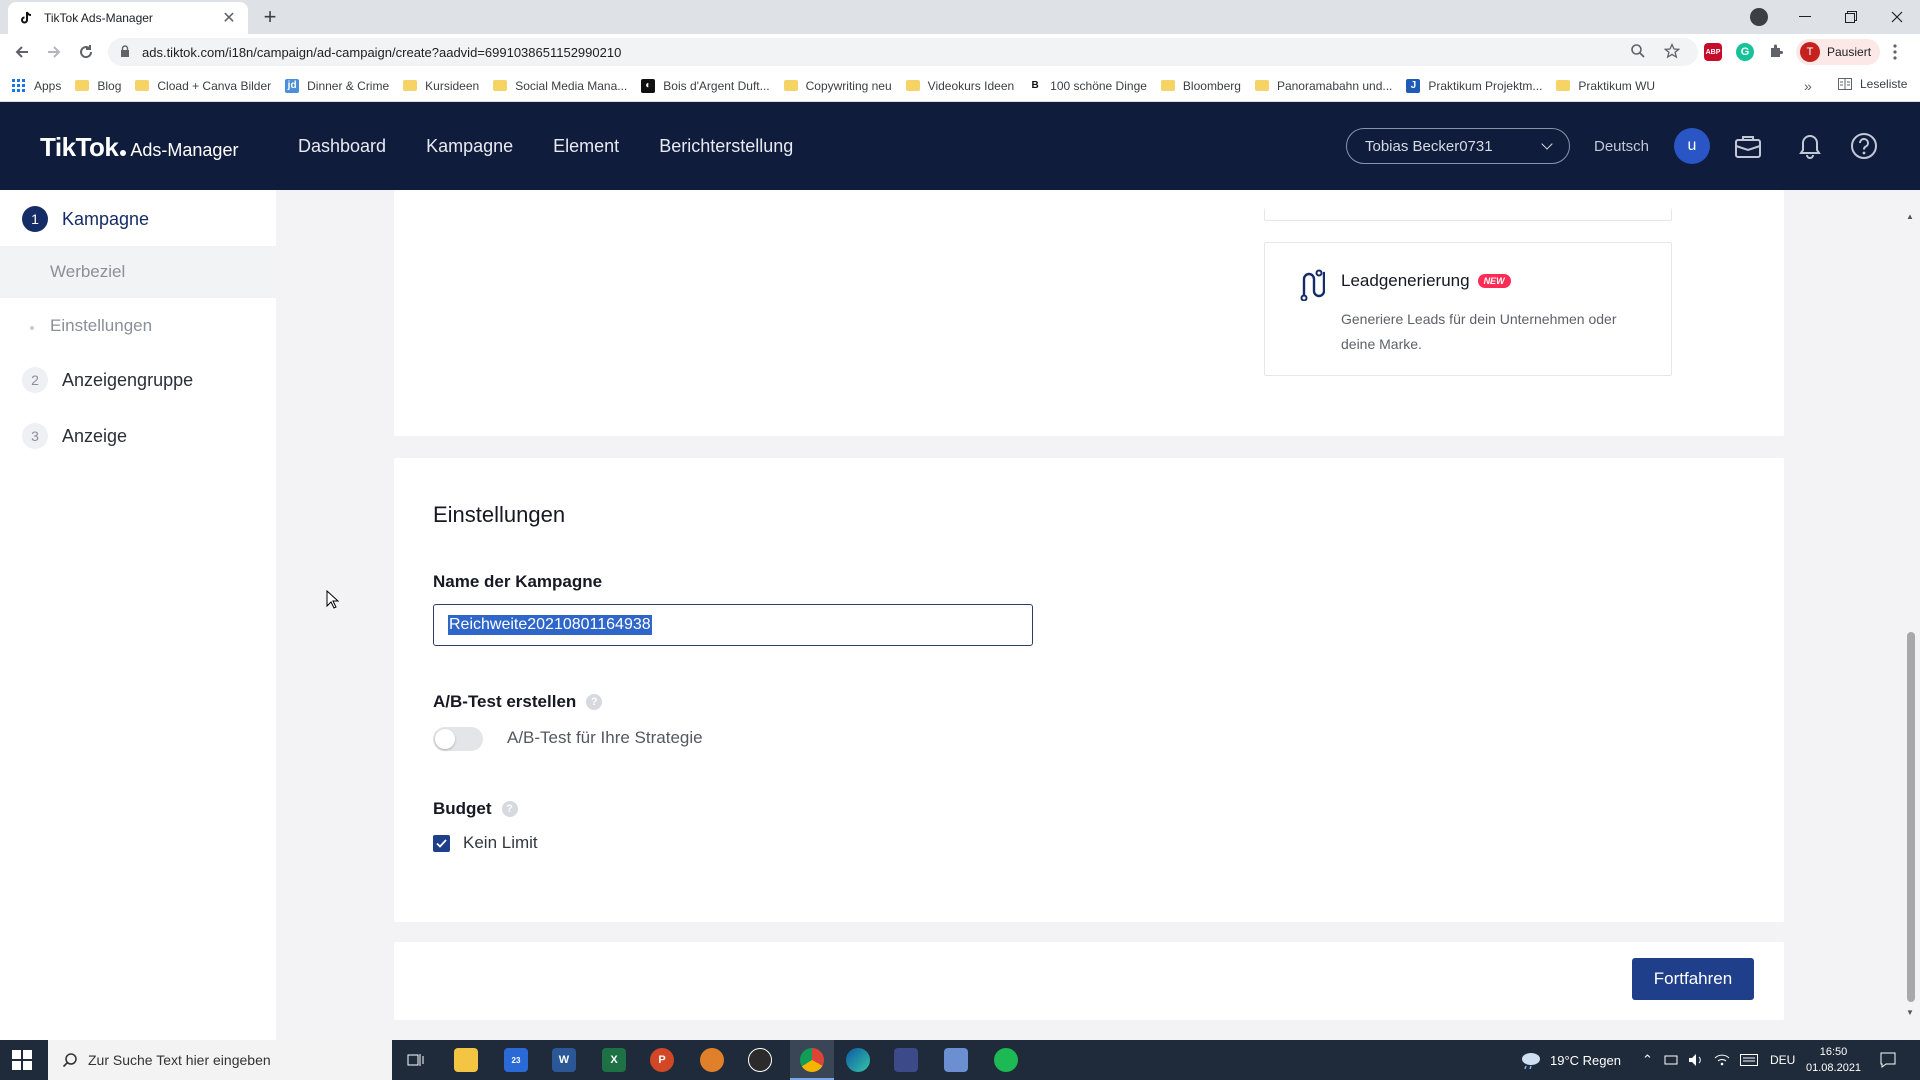 The height and width of the screenshot is (1080, 1920). What do you see at coordinates (906, 1060) in the screenshot?
I see `app-tool-icon` at bounding box center [906, 1060].